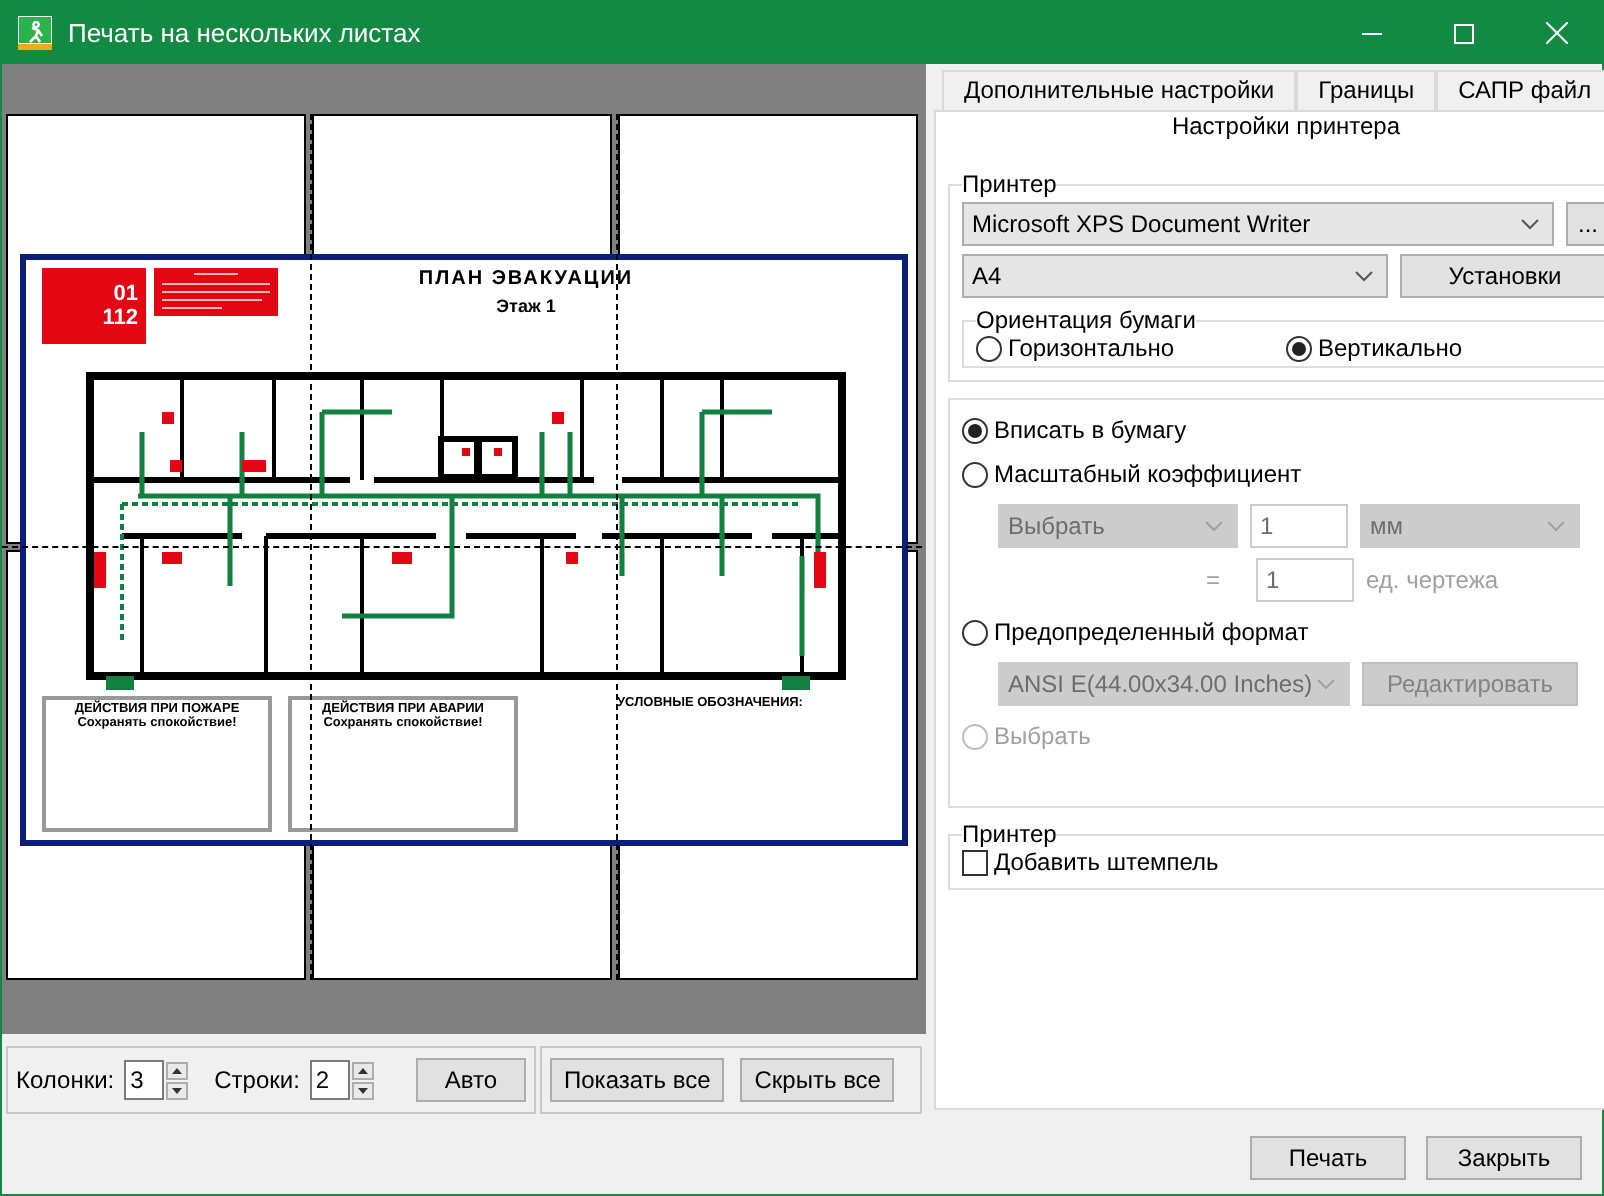 The height and width of the screenshot is (1196, 1604). What do you see at coordinates (1074, 430) in the screenshot?
I see `radio-button: Вписать в бумагу` at bounding box center [1074, 430].